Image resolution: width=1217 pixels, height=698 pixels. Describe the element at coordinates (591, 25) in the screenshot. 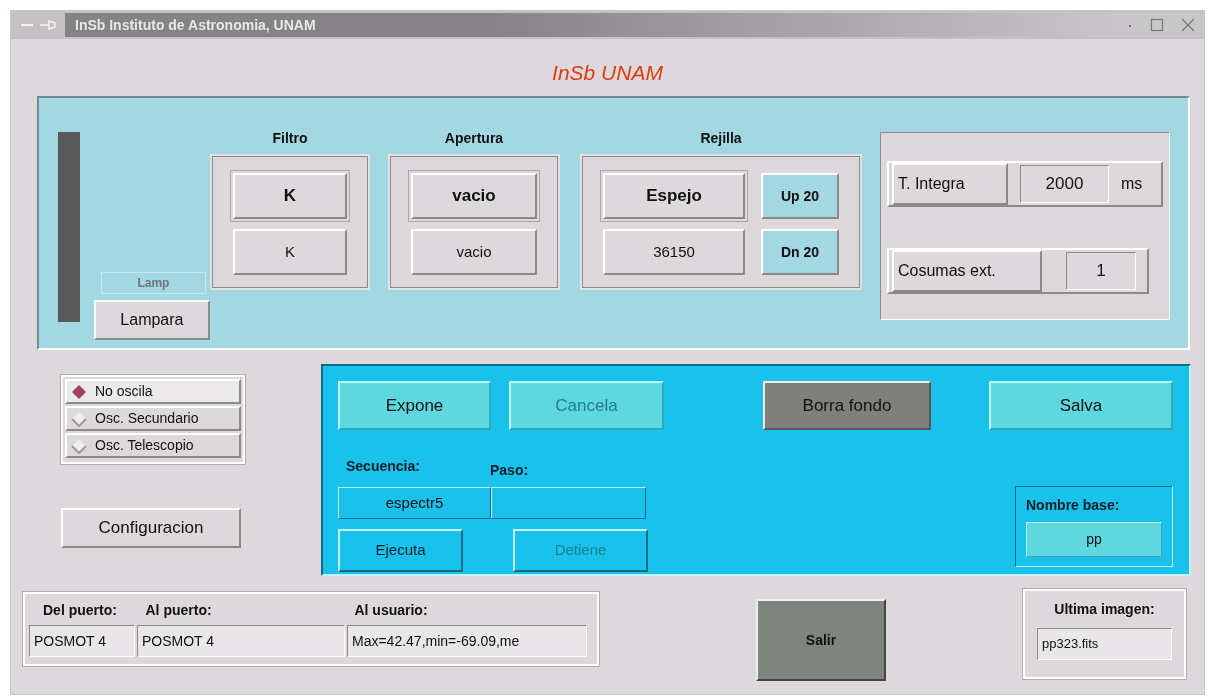

I see `window-title: InSb Instituto de Astronomia, UNAM` at that location.